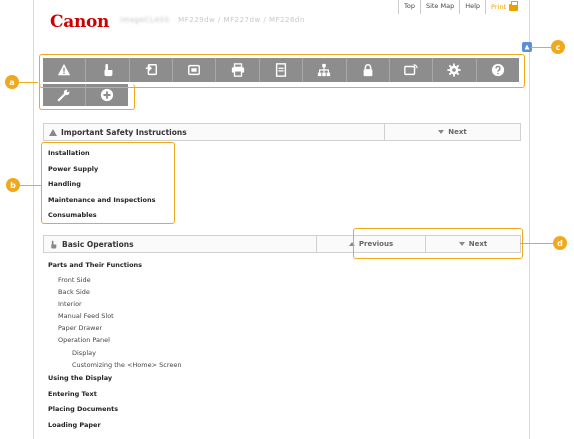 Image resolution: width=574 pixels, height=439 pixels. What do you see at coordinates (241, 20) in the screenshot?
I see `model-suffix: MF229dw / MF227dw / MF226dn` at bounding box center [241, 20].